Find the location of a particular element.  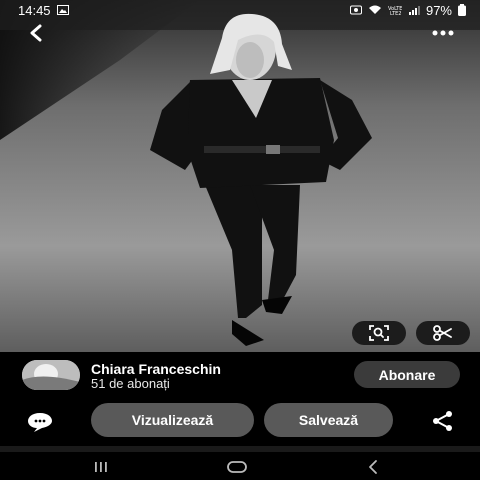

back-icon is located at coordinates (373, 467).